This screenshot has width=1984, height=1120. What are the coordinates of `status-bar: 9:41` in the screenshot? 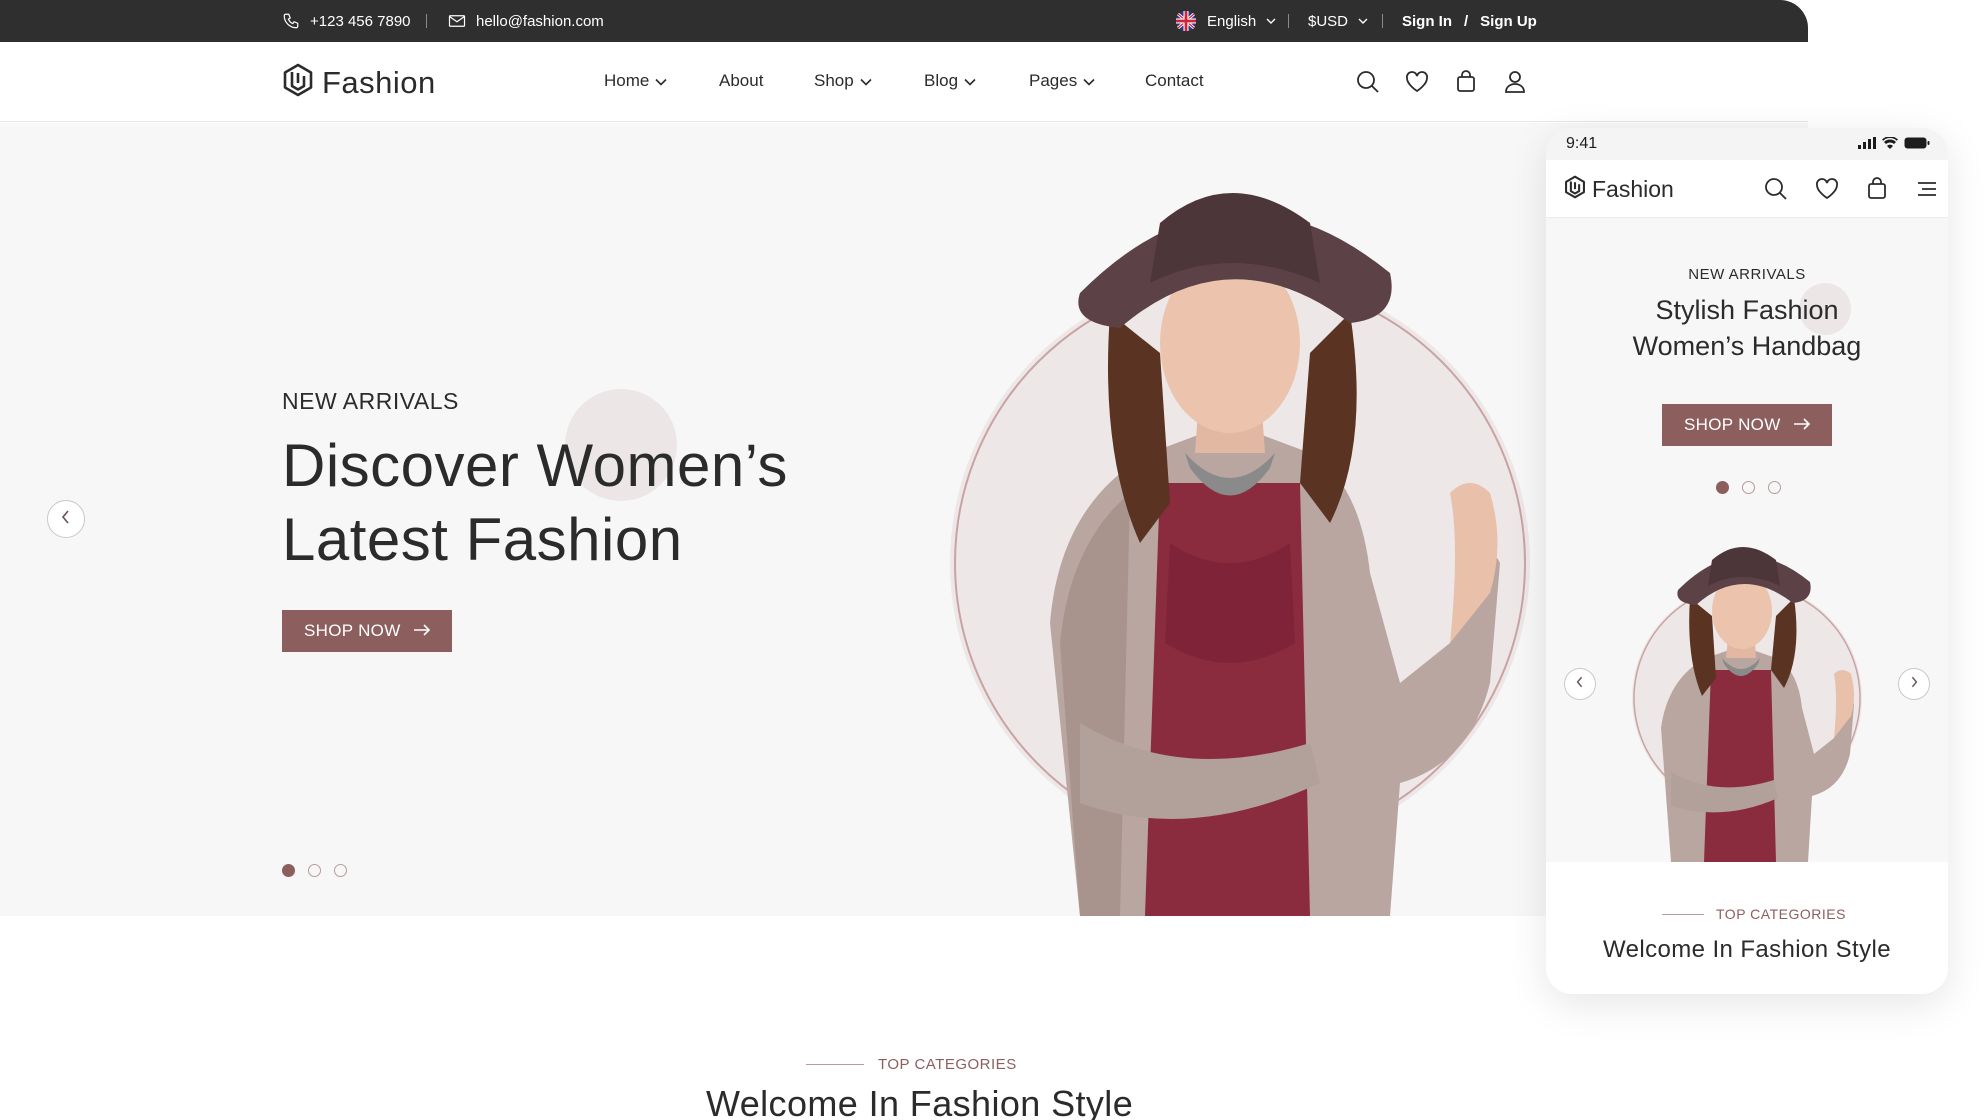 It's located at (1747, 144).